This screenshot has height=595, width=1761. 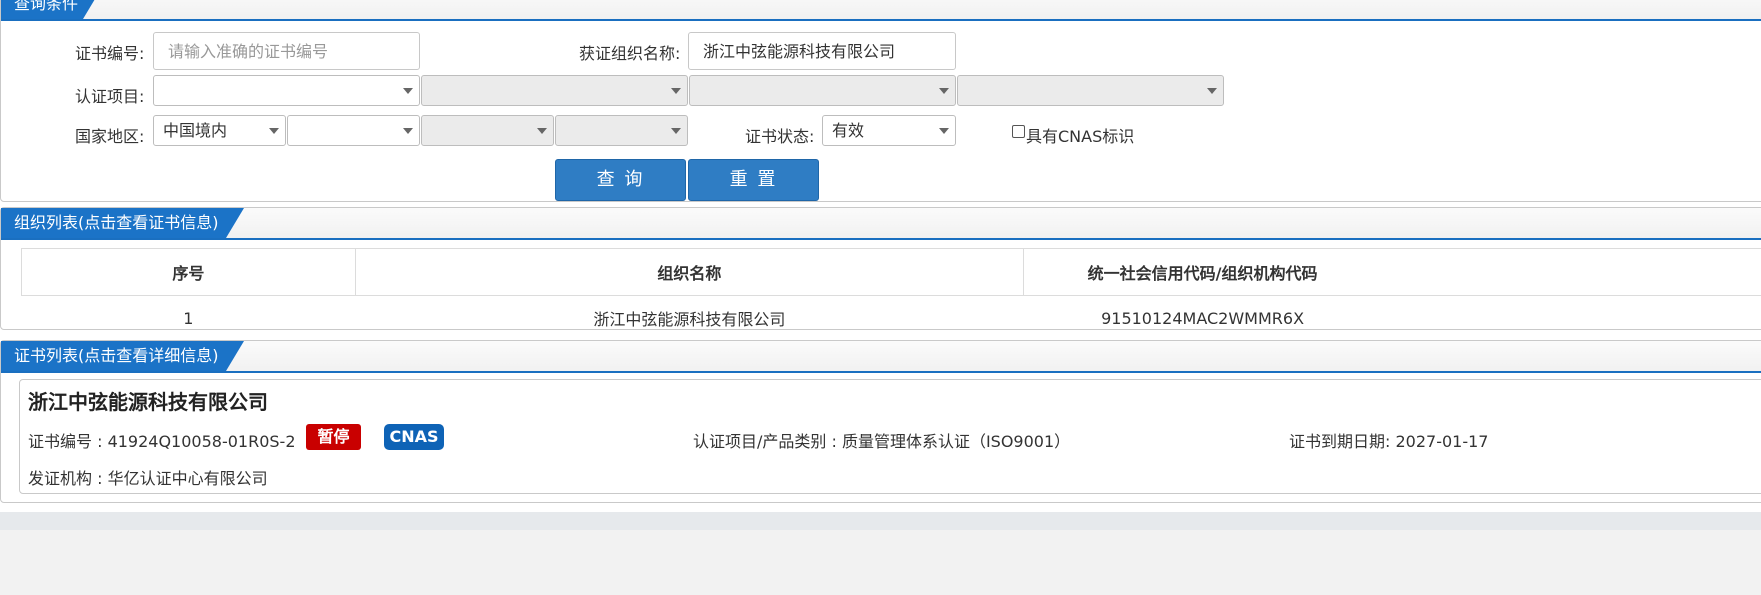 I want to click on org-table-header: 序号 组织名称 统一社会信用代码/组织机构代码, so click(x=891, y=272).